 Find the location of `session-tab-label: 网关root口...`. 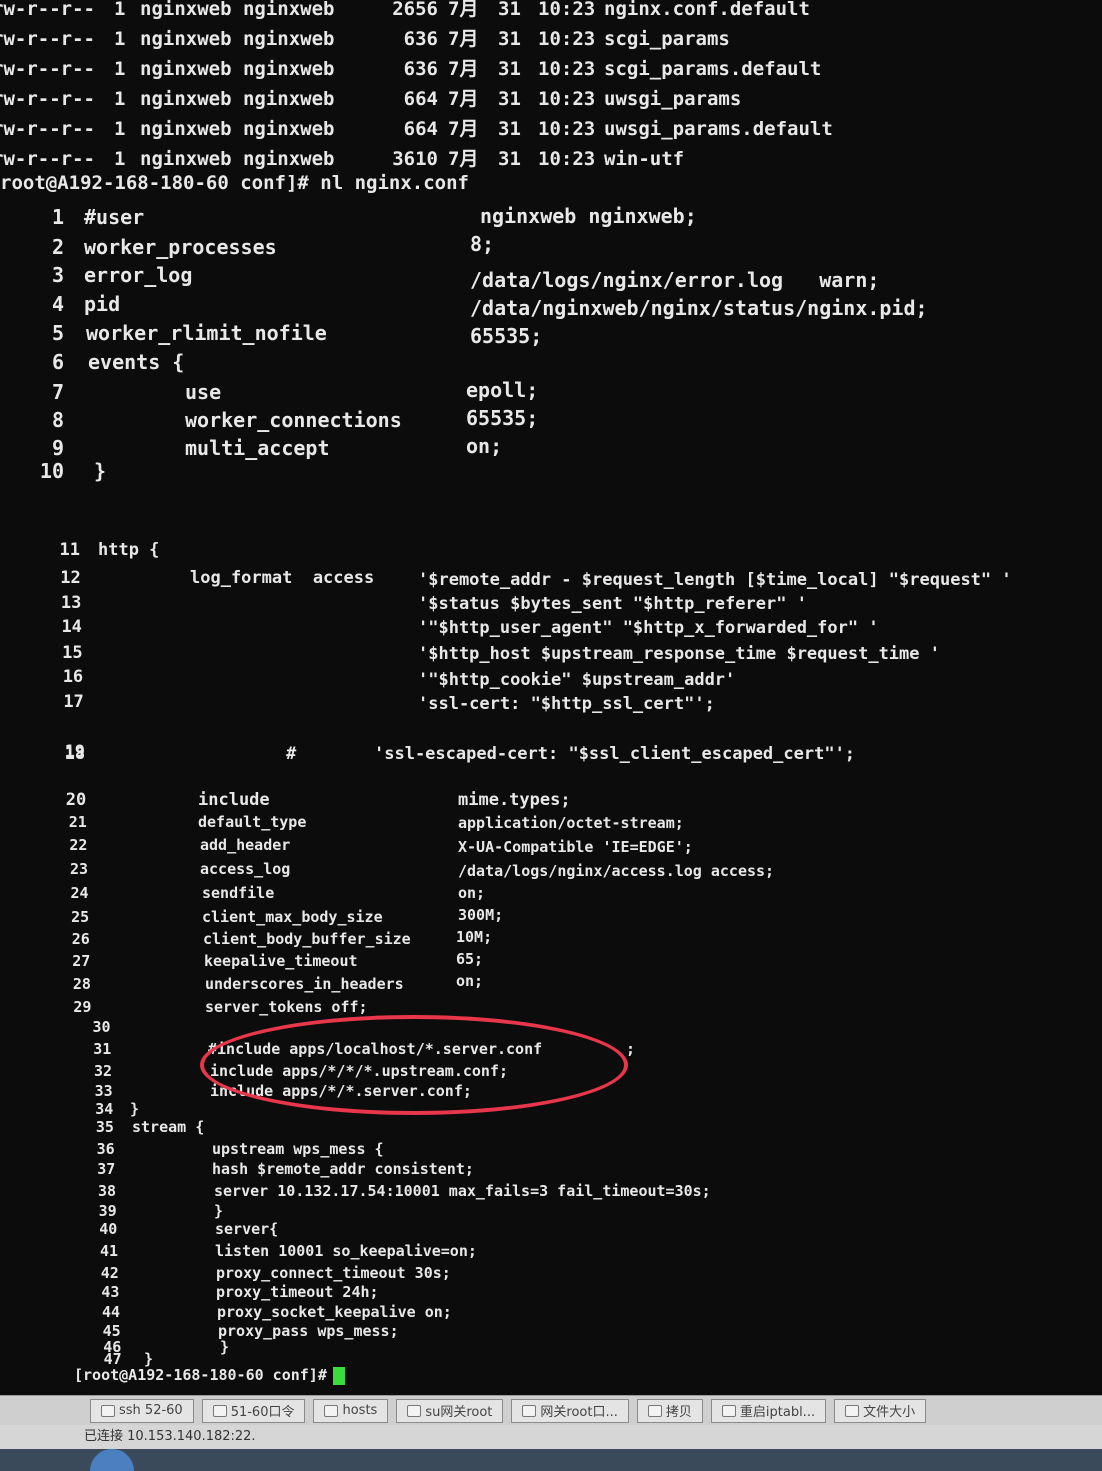

session-tab-label: 网关root口... is located at coordinates (579, 1412).